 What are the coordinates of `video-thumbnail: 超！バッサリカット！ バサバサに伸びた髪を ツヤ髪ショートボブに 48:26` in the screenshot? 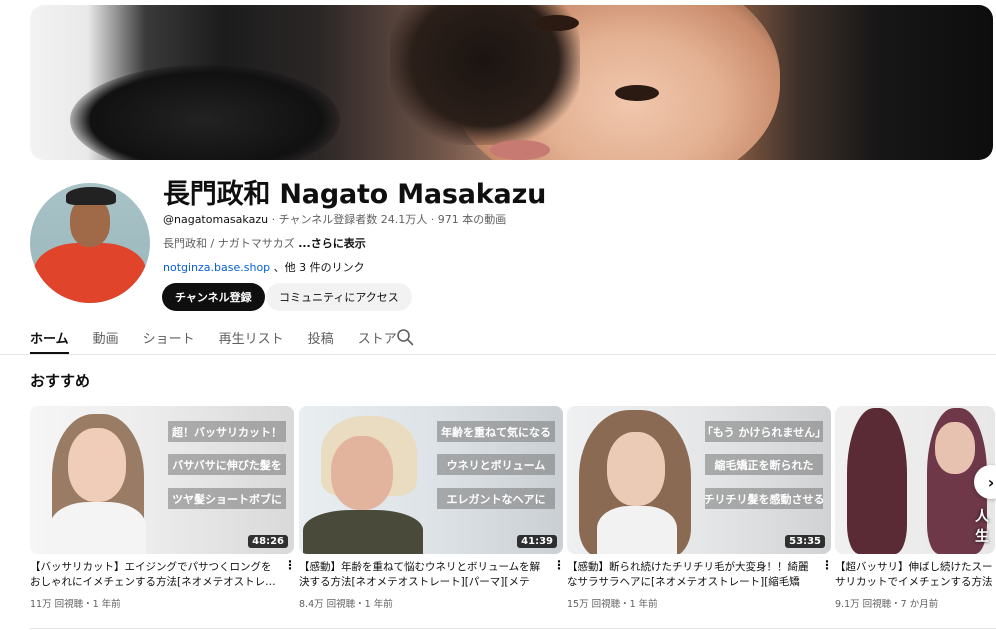 It's located at (162, 480).